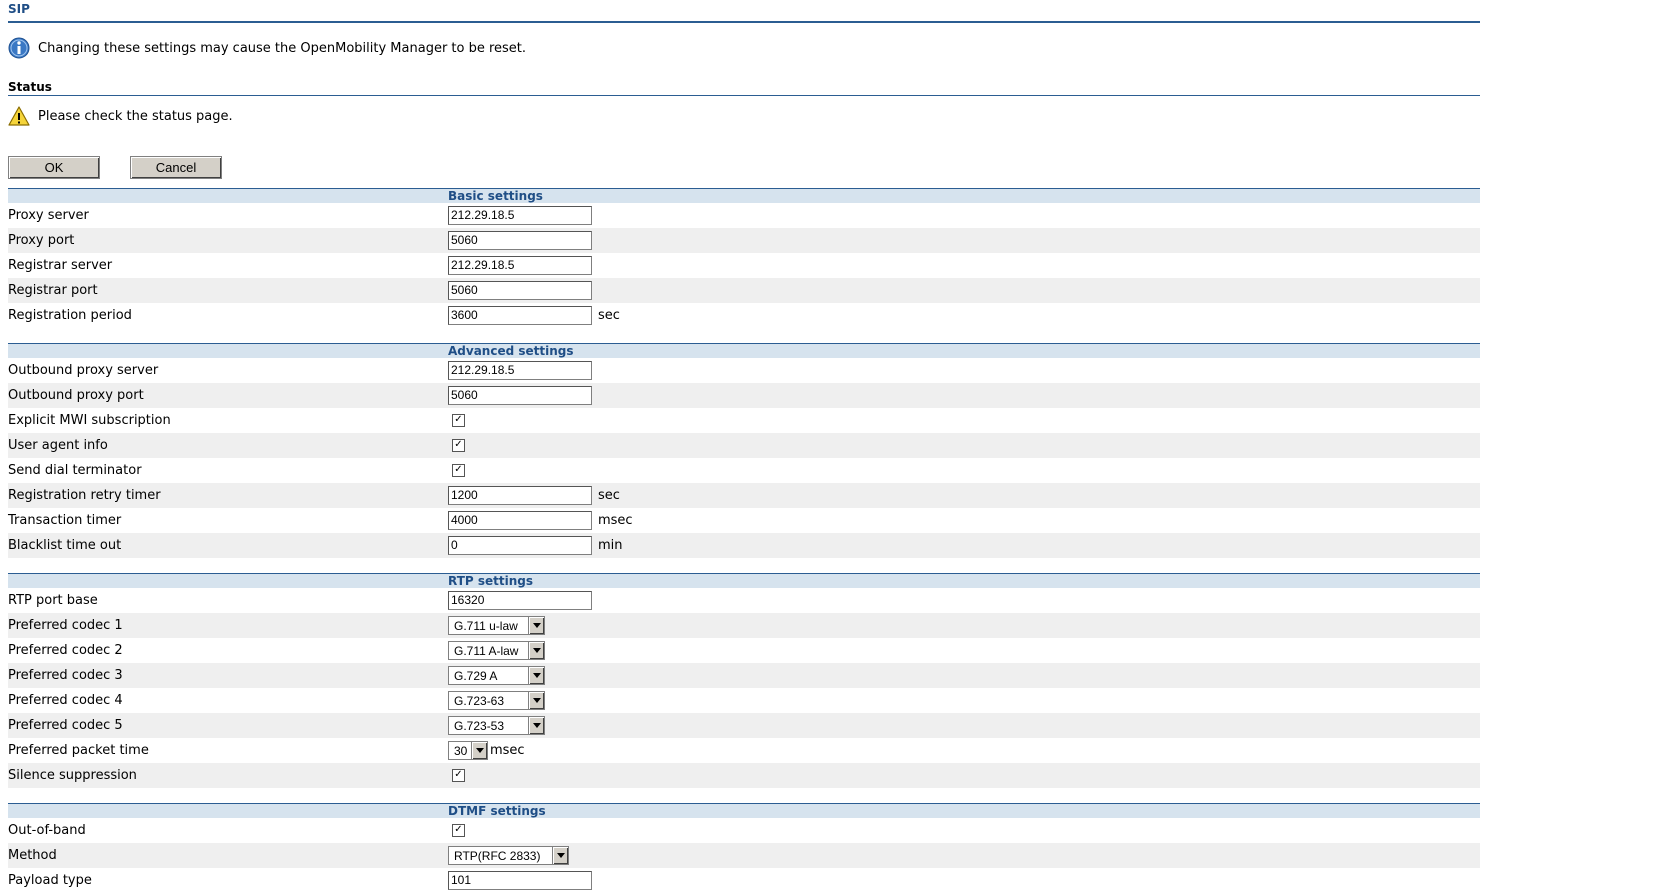 The width and height of the screenshot is (1680, 896). Describe the element at coordinates (609, 315) in the screenshot. I see `registration-period-unit: sec` at that location.